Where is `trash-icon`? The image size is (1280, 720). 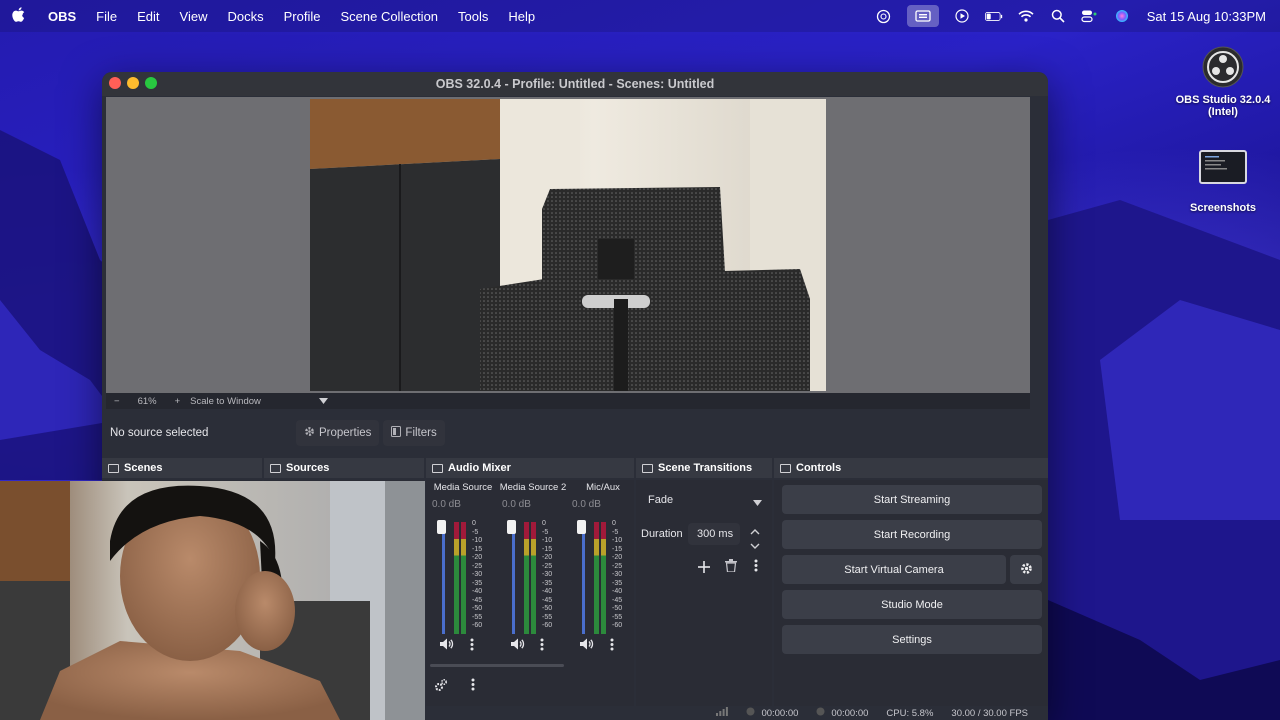
trash-icon is located at coordinates (731, 568).